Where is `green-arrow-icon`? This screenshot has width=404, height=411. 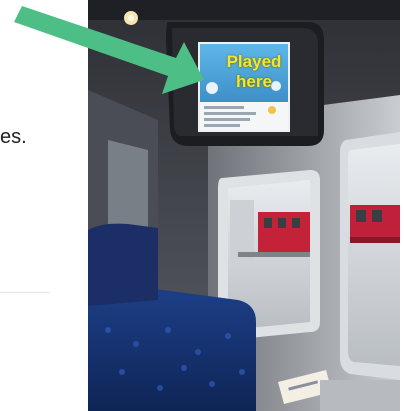 green-arrow-icon is located at coordinates (109, 50).